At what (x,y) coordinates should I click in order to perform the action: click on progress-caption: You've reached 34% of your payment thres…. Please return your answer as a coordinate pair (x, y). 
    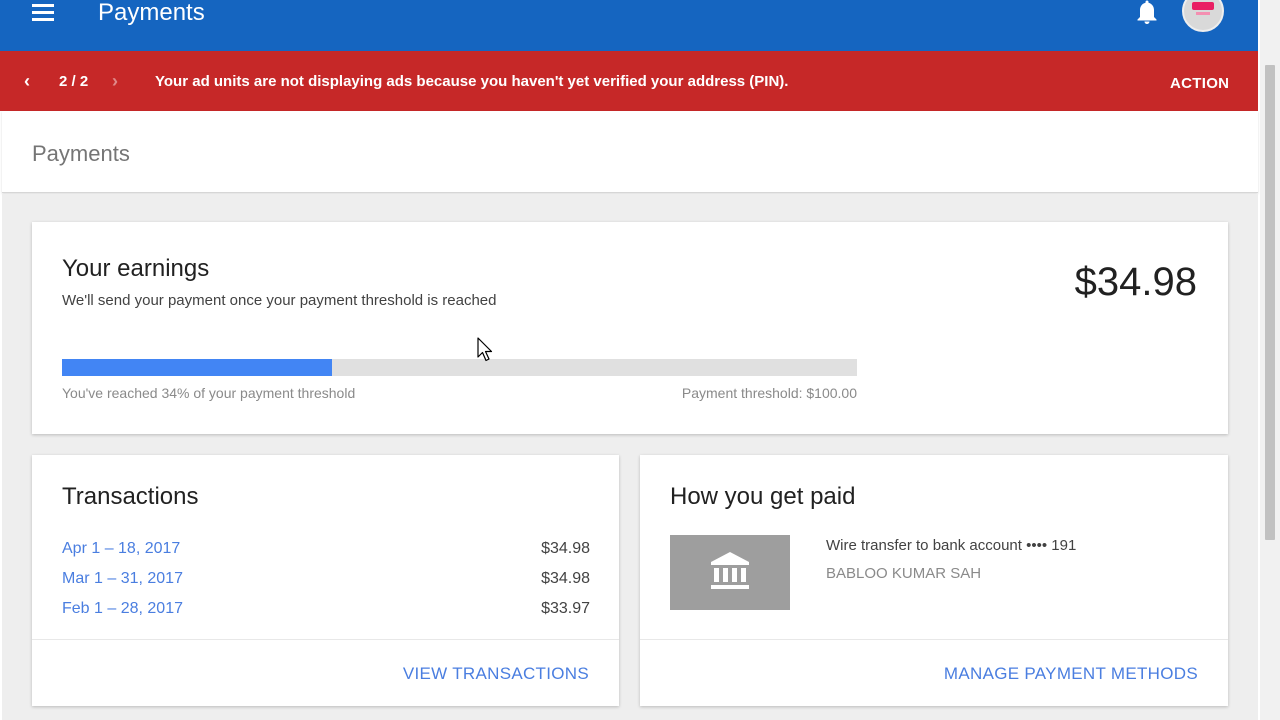
    Looking at the image, I should click on (209, 393).